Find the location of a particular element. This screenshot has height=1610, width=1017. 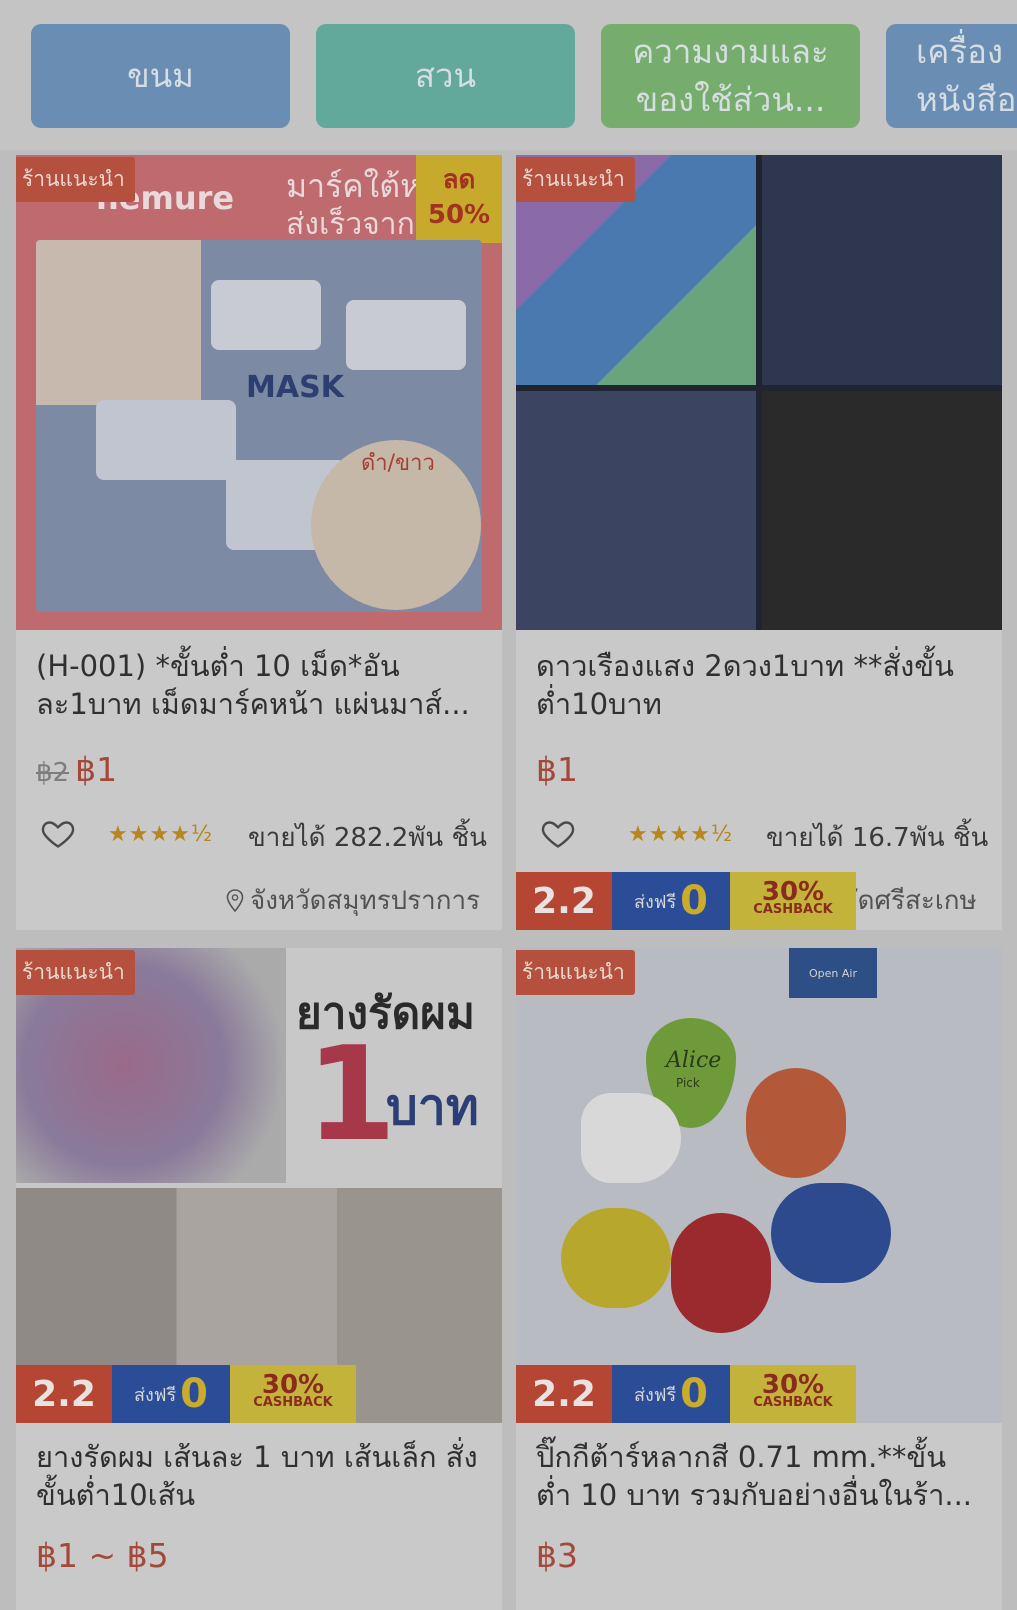

open-air-tag: Open Air is located at coordinates (833, 973).